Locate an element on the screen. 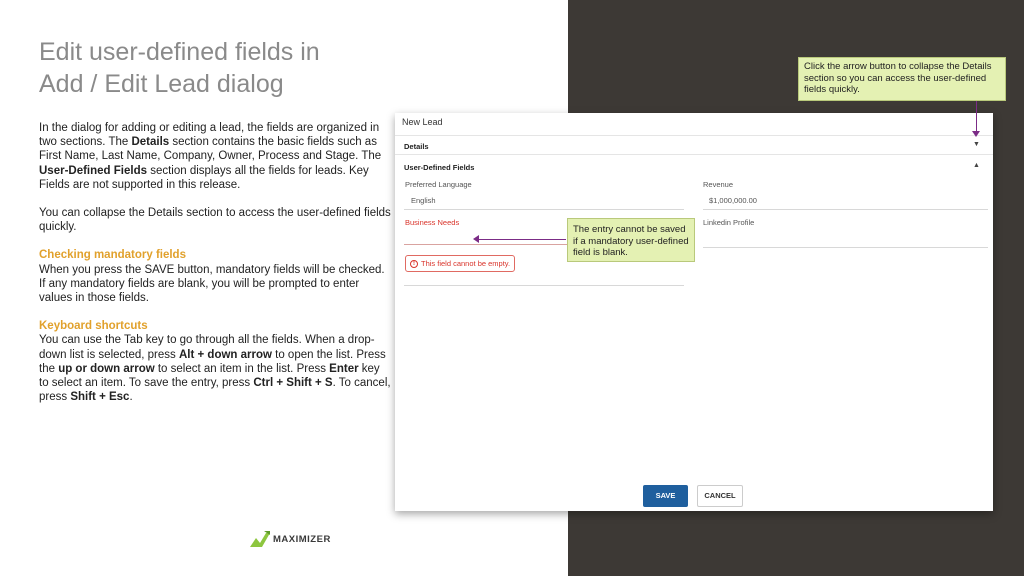  shortcut-key: up or down arrow is located at coordinates (106, 368).